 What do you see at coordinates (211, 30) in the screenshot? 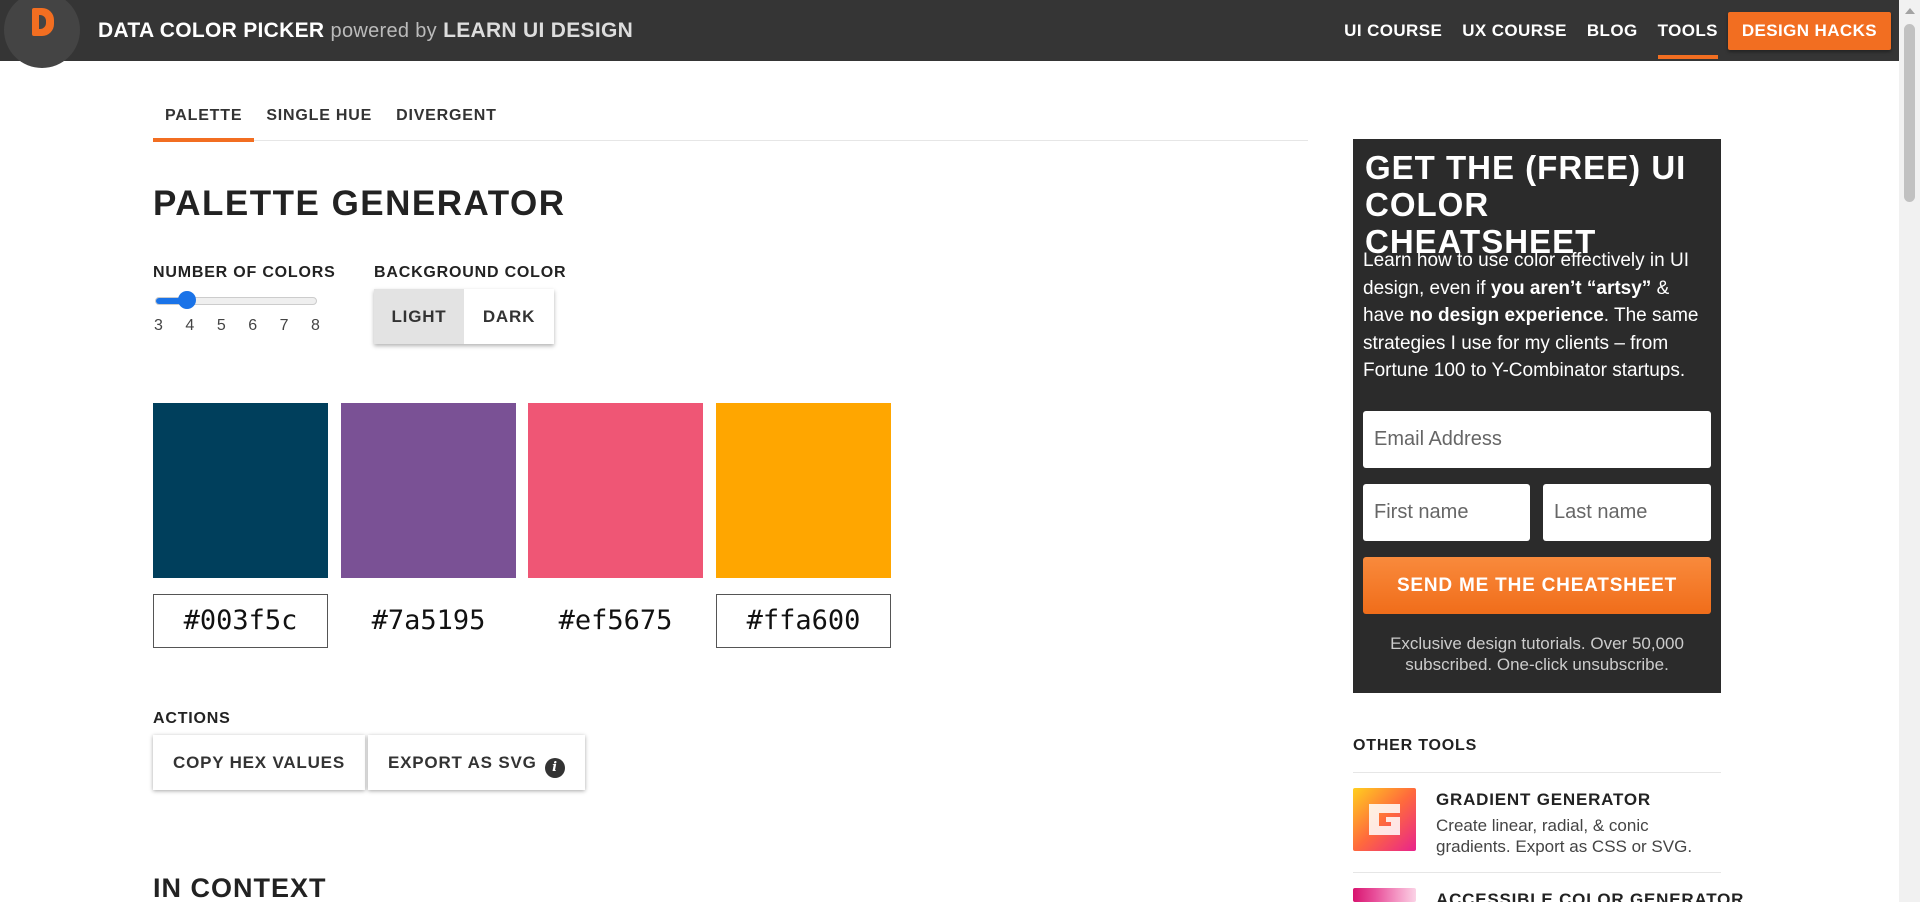
I see `brand-name: DATA COLOR PICKER` at bounding box center [211, 30].